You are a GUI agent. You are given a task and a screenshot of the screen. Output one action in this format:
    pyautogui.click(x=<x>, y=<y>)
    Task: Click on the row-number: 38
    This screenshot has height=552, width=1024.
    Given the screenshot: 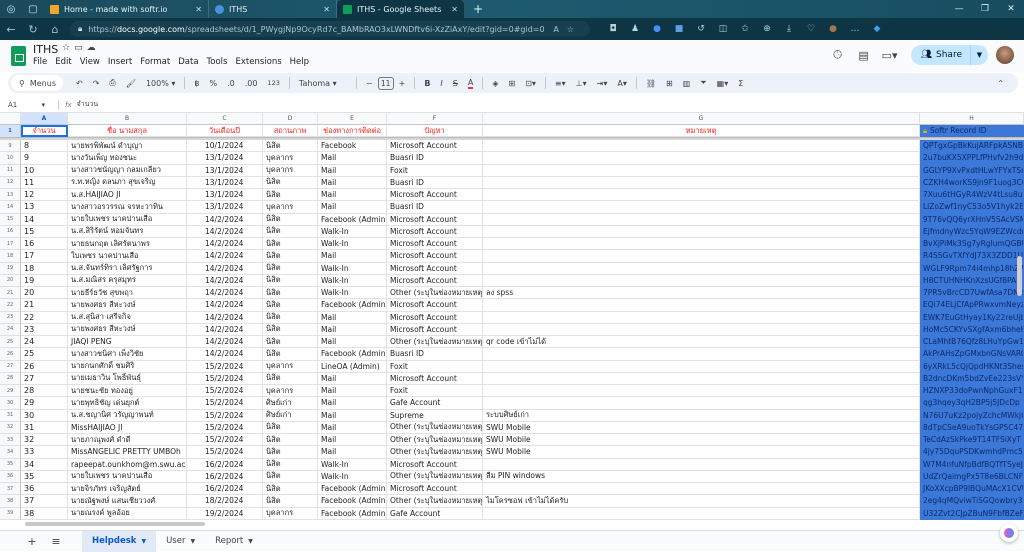 What is the action you would take?
    pyautogui.click(x=10, y=501)
    